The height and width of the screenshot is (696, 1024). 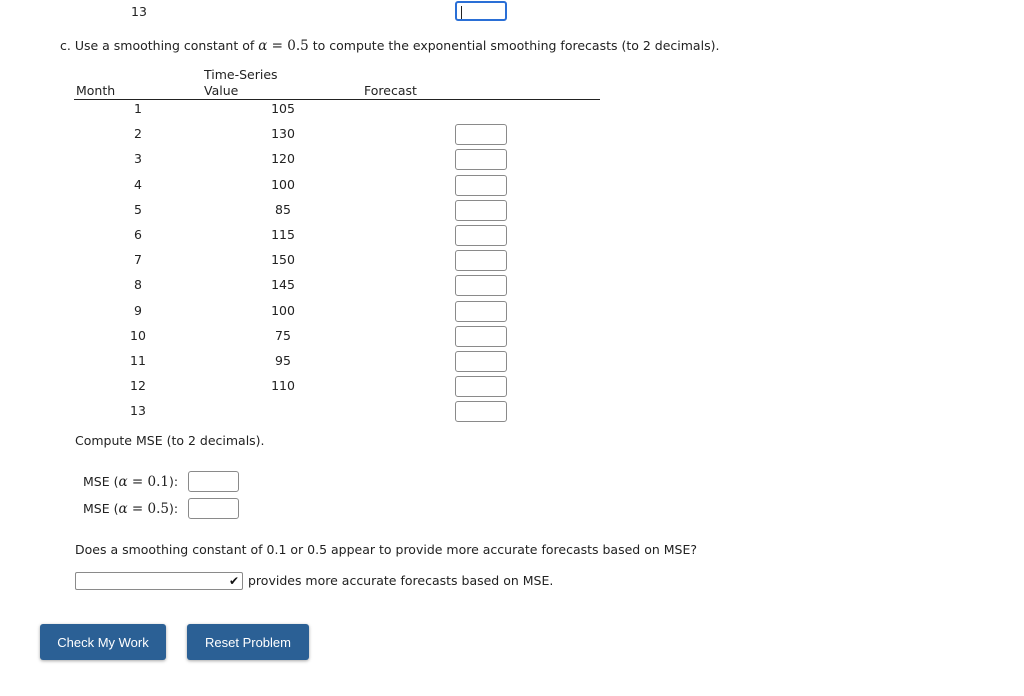 I want to click on mse-alpha-05-input, so click(x=213, y=508).